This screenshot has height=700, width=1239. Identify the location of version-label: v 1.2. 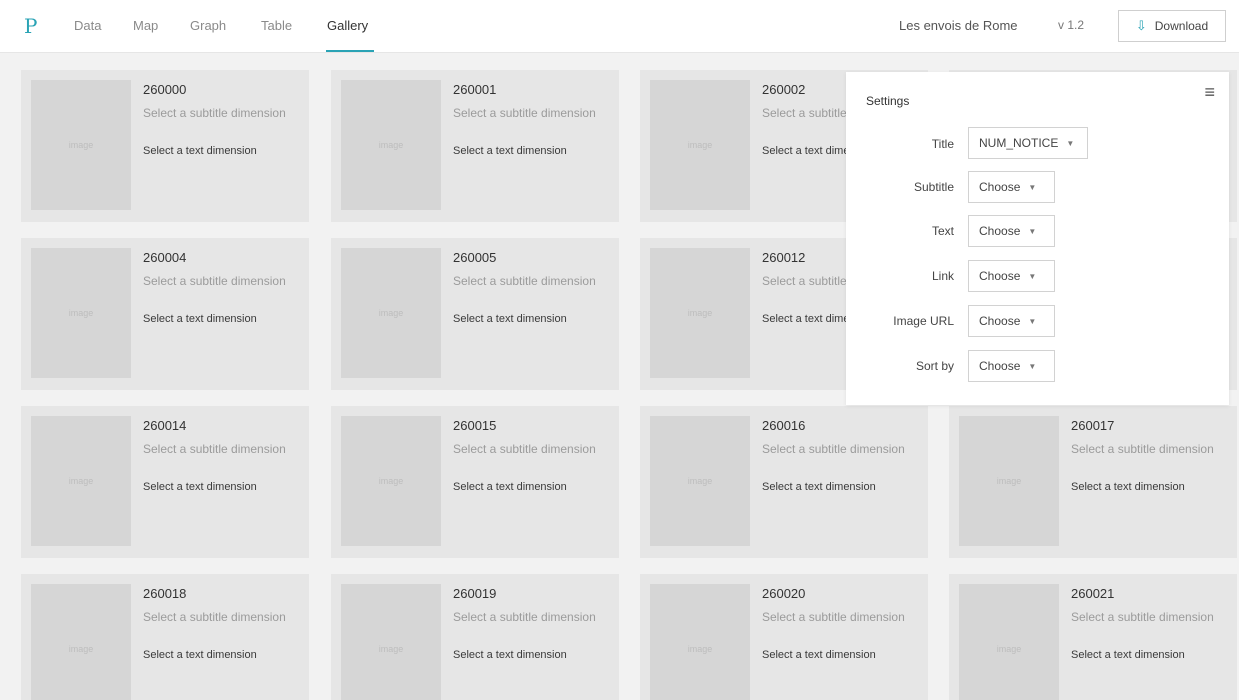
(1071, 25).